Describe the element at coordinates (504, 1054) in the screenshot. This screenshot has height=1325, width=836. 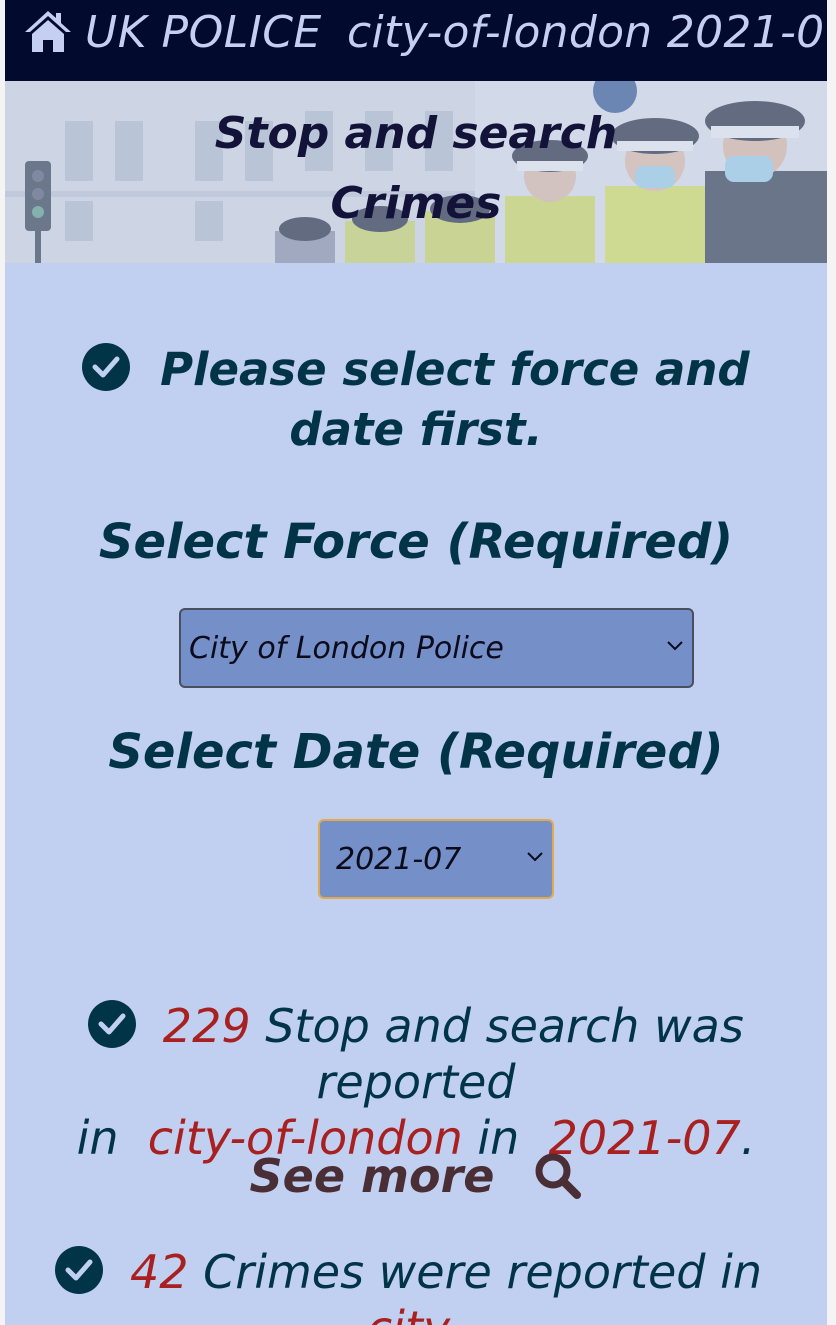
I see `stop-search-text: Stop and search was reported` at that location.